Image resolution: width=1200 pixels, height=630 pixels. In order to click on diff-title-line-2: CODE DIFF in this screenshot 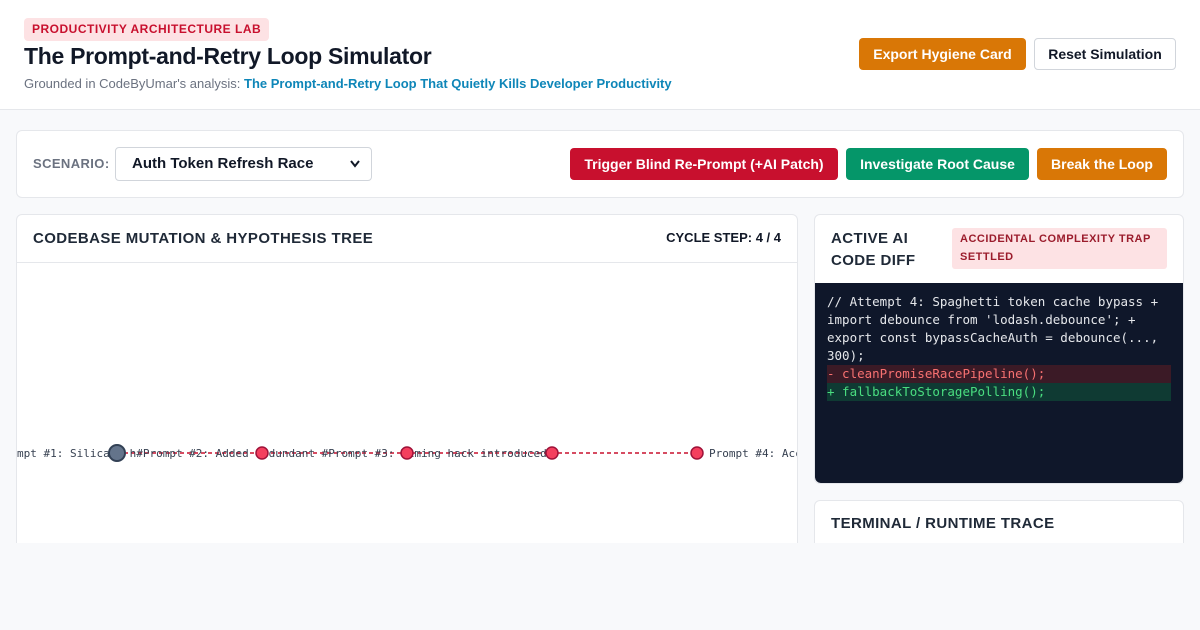, I will do `click(873, 260)`.